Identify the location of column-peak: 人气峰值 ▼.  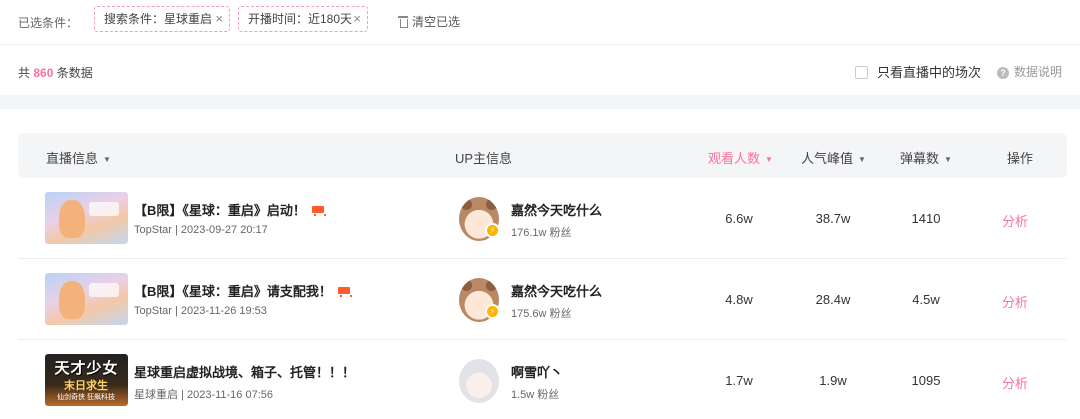
(833, 157).